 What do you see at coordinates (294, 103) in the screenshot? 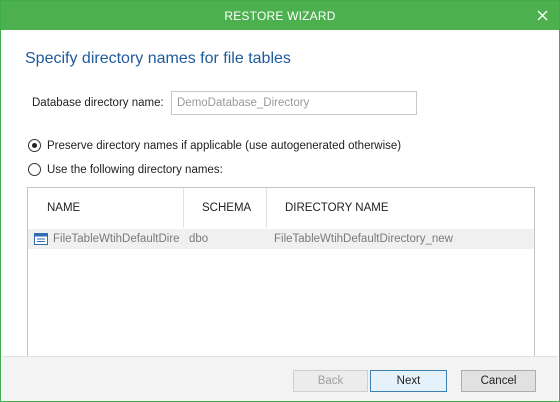
I see `database-directory-input` at bounding box center [294, 103].